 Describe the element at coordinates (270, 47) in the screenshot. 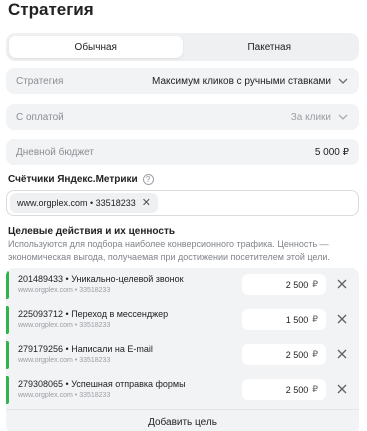

I see `tab-package: Пакетная` at that location.